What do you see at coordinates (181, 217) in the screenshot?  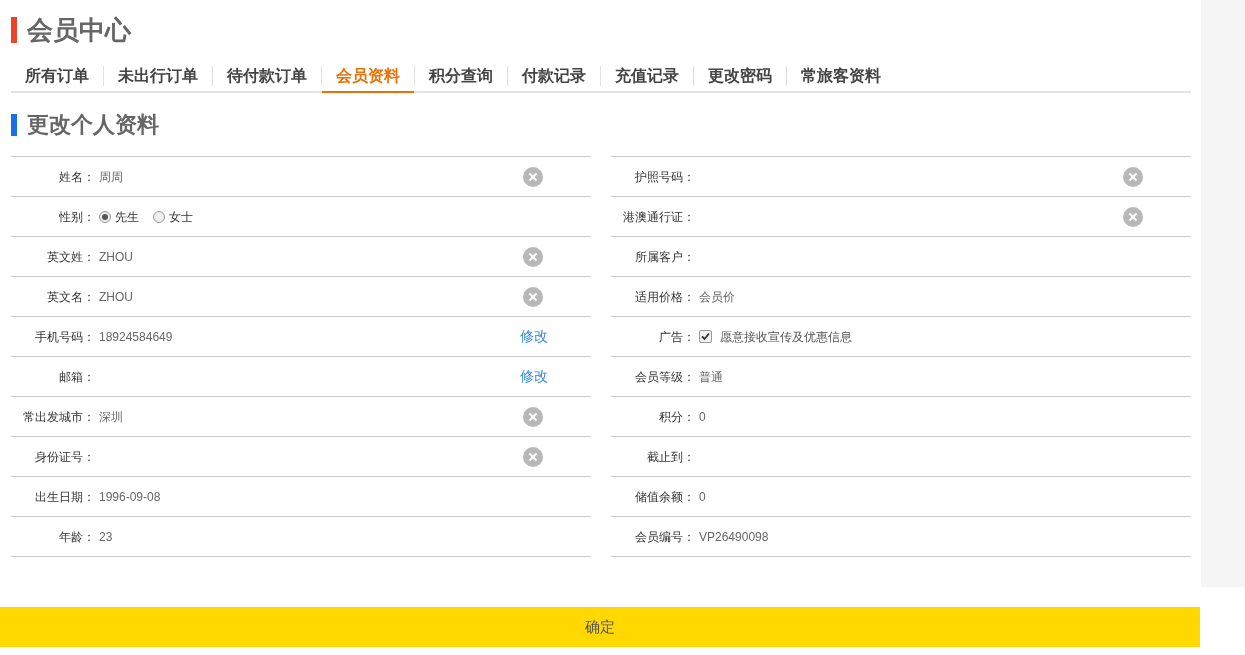 I see `radio-label: 女士` at bounding box center [181, 217].